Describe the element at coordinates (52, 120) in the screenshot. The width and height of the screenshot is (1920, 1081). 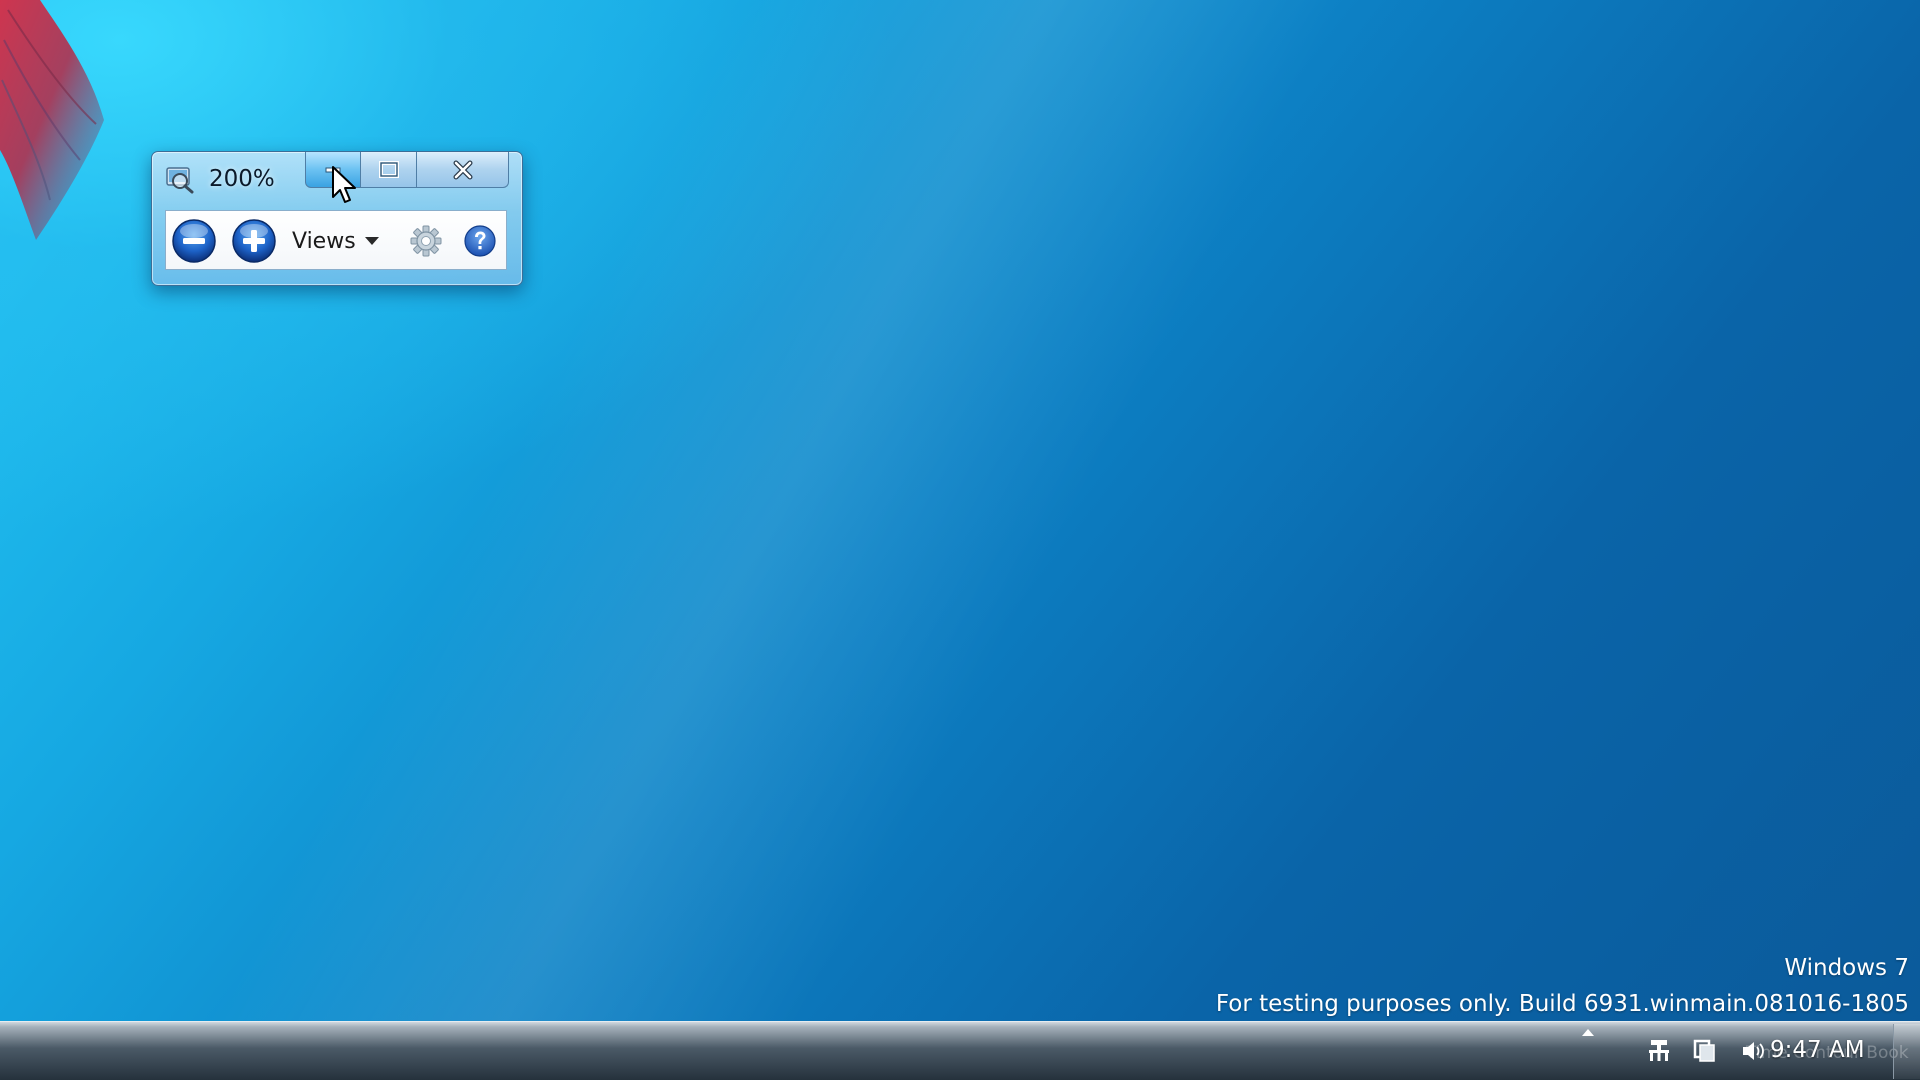
I see `wallpaper-fish-fin` at that location.